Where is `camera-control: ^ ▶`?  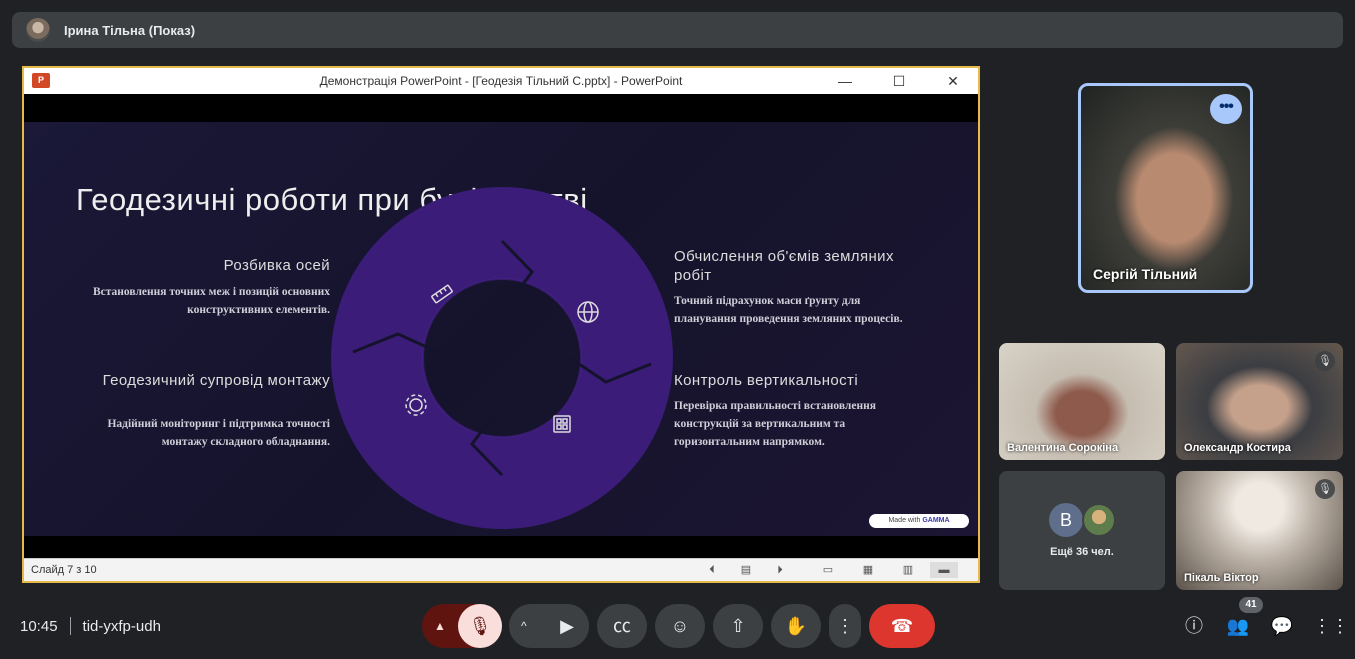
camera-control: ^ ▶ is located at coordinates (549, 626).